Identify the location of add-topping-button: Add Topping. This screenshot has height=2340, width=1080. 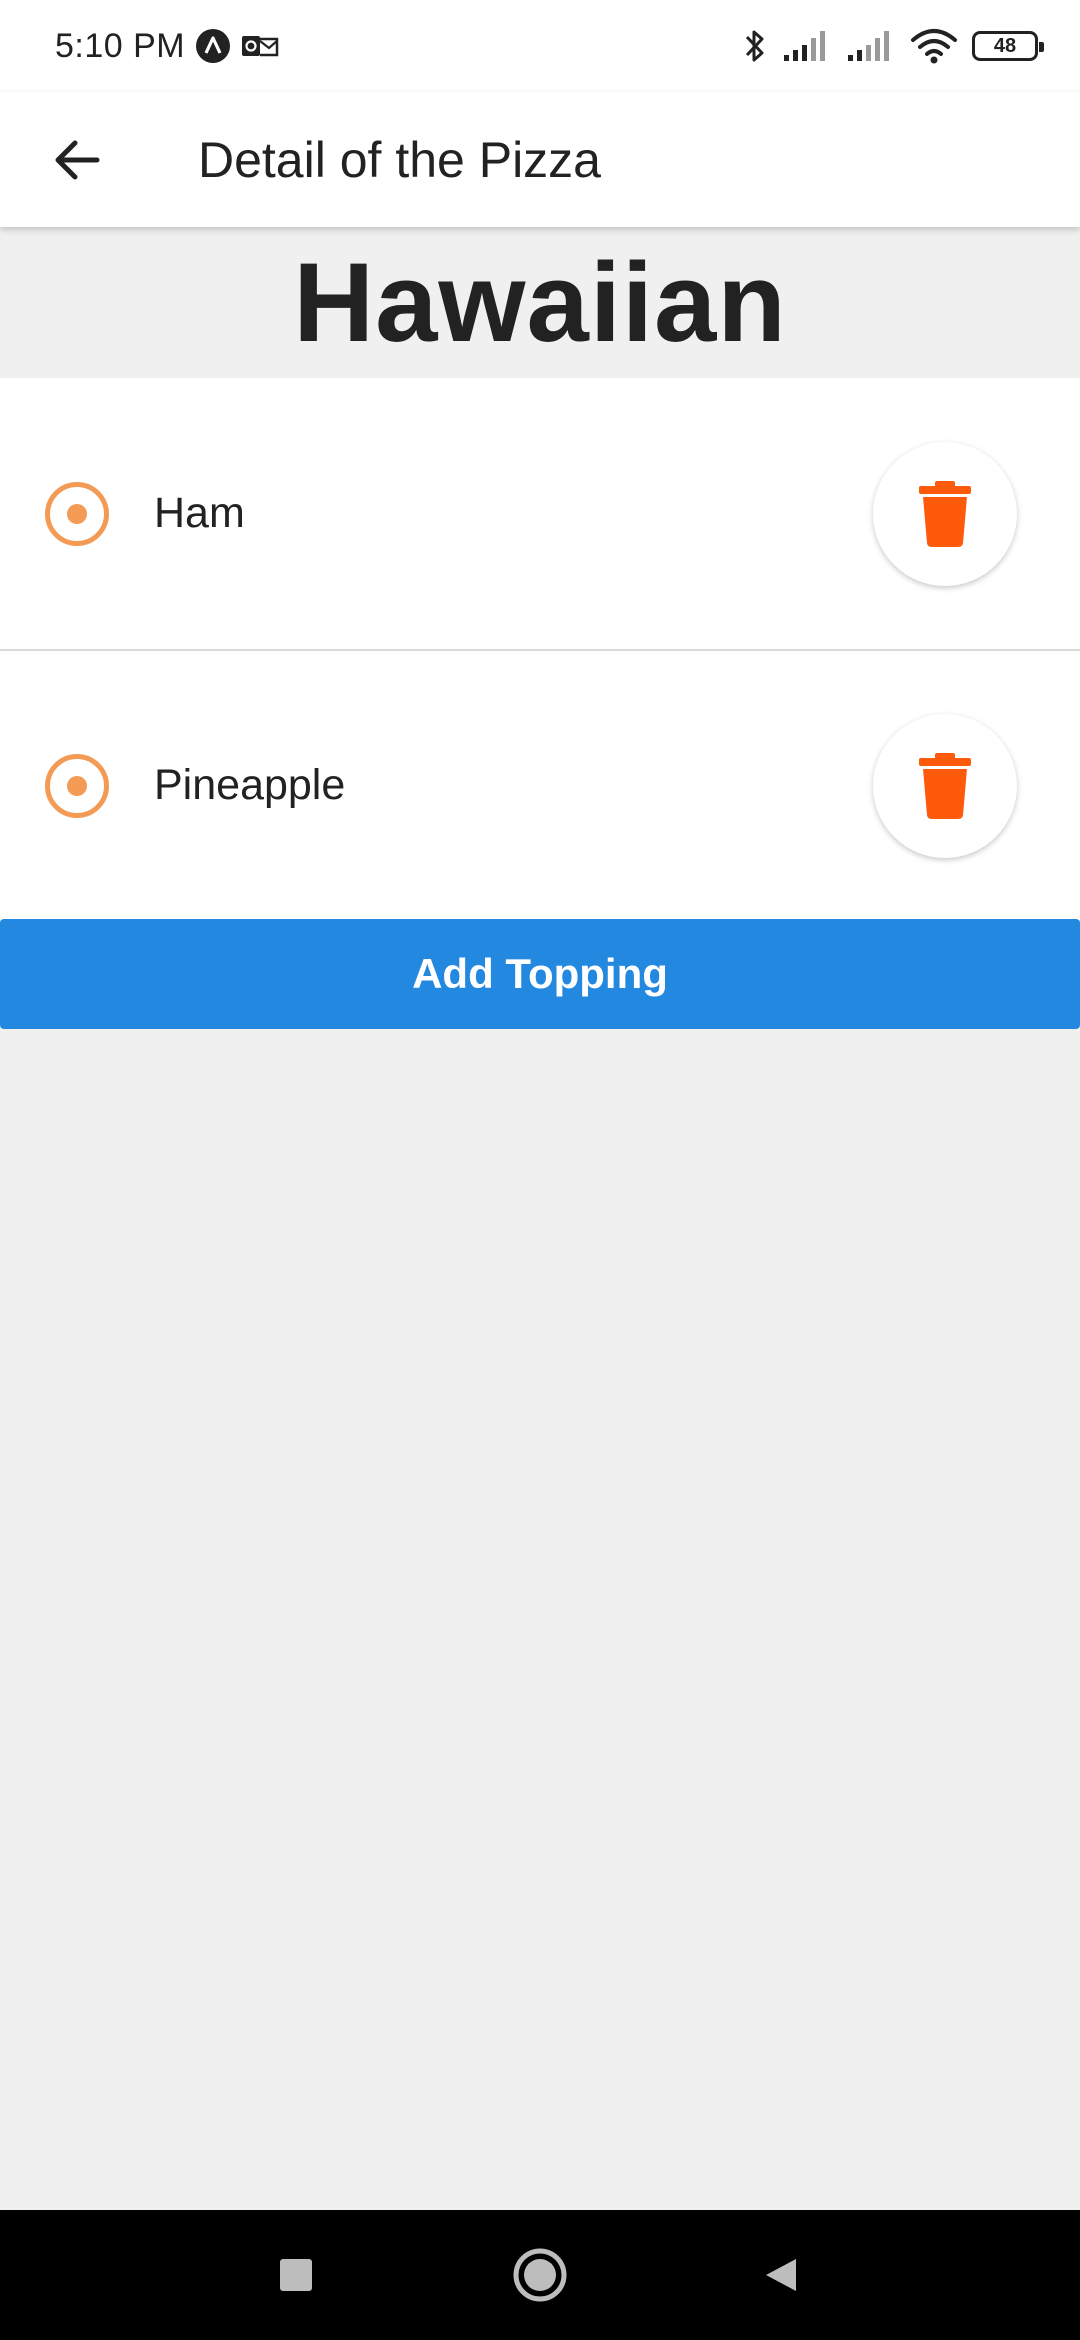
(540, 974).